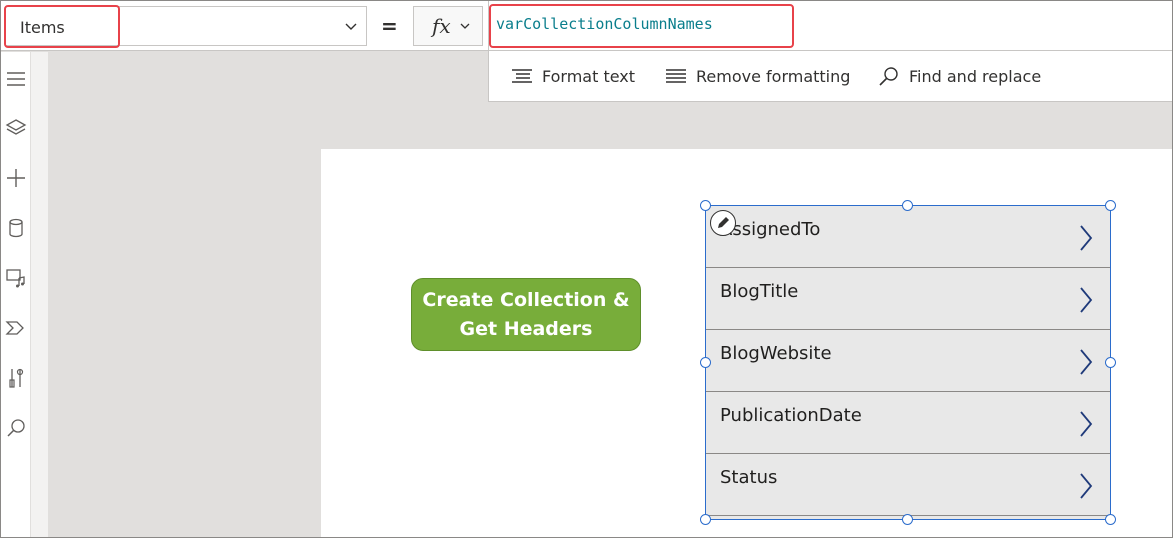  I want to click on power-automate-icon, so click(16, 328).